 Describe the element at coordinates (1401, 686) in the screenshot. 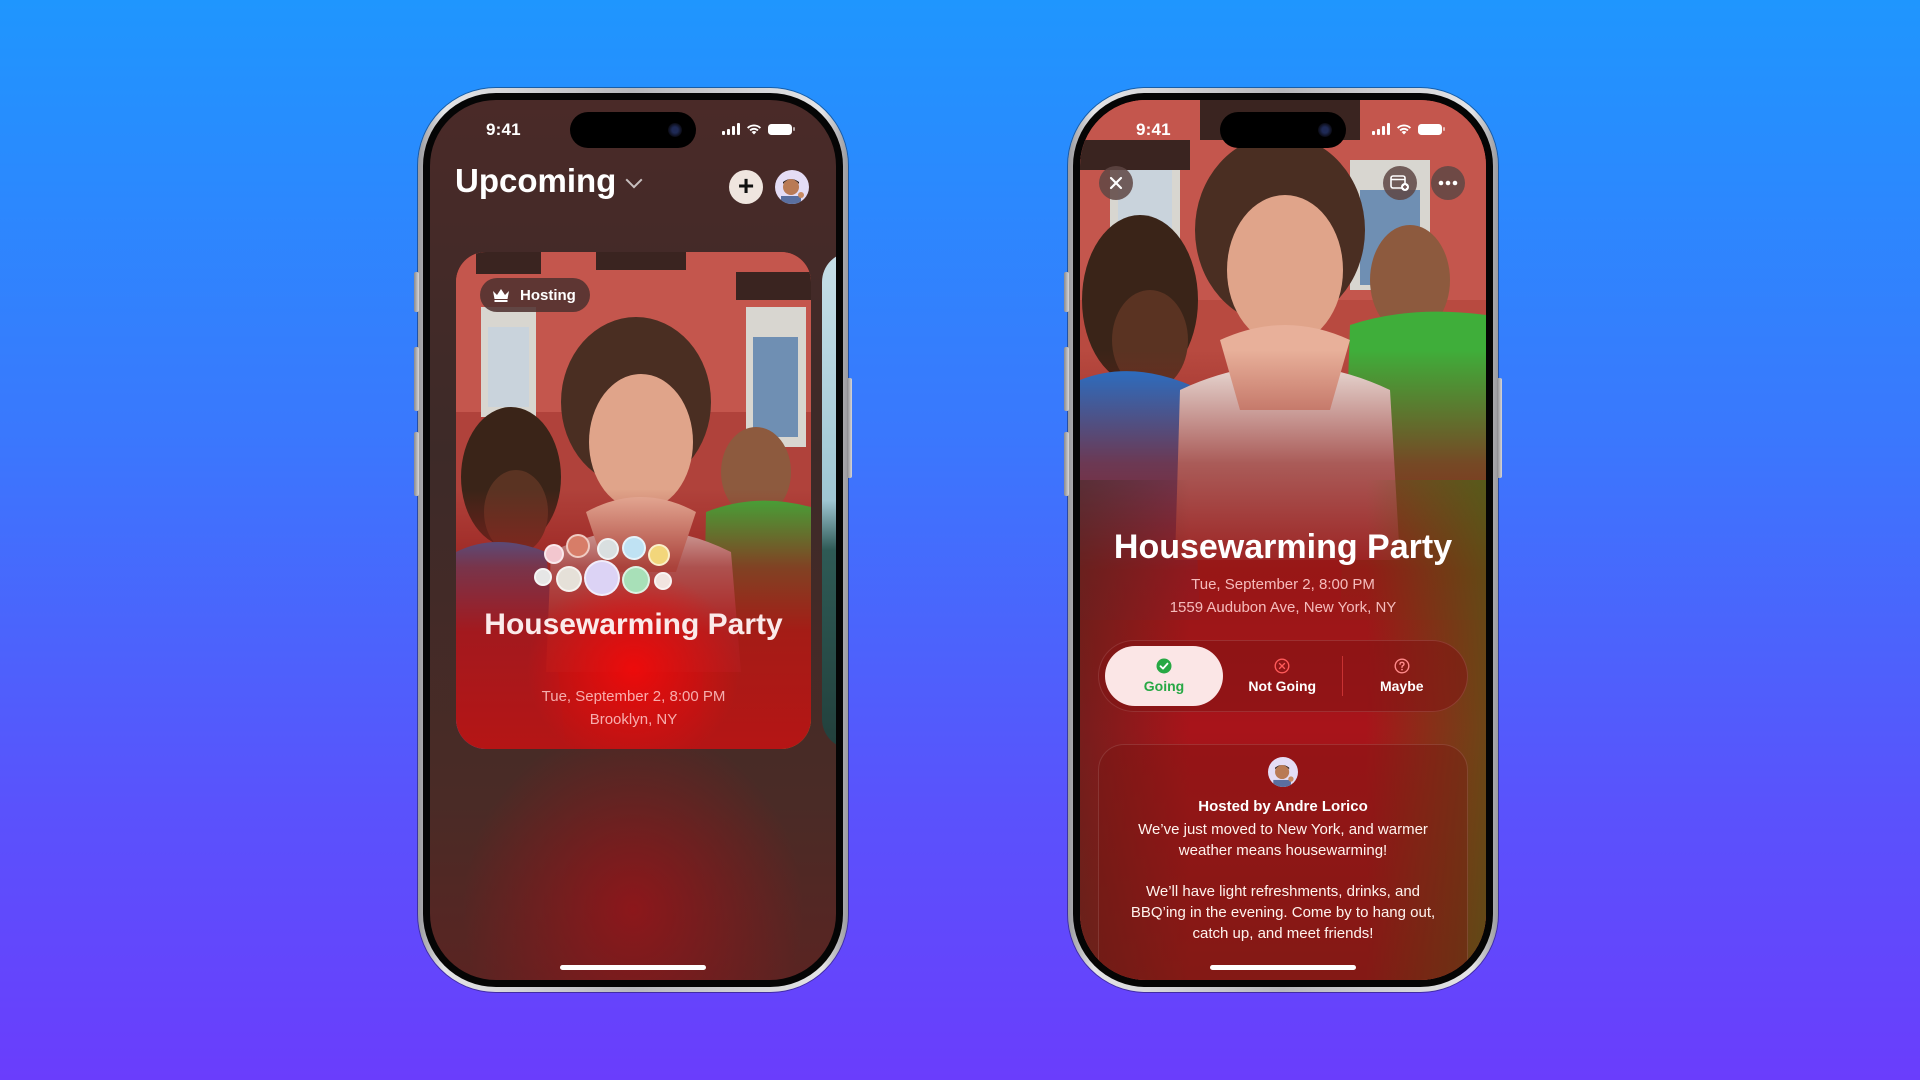

I see `rsvp-maybe-label: Maybe` at that location.